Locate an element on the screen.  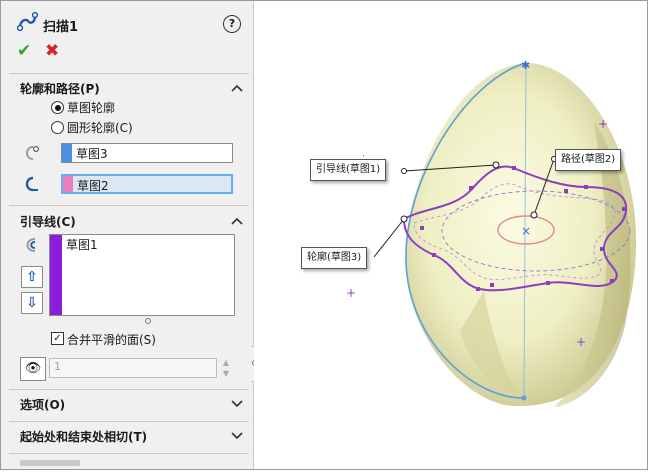
callout-guide-curve: 引导线(草图1) is located at coordinates (348, 170).